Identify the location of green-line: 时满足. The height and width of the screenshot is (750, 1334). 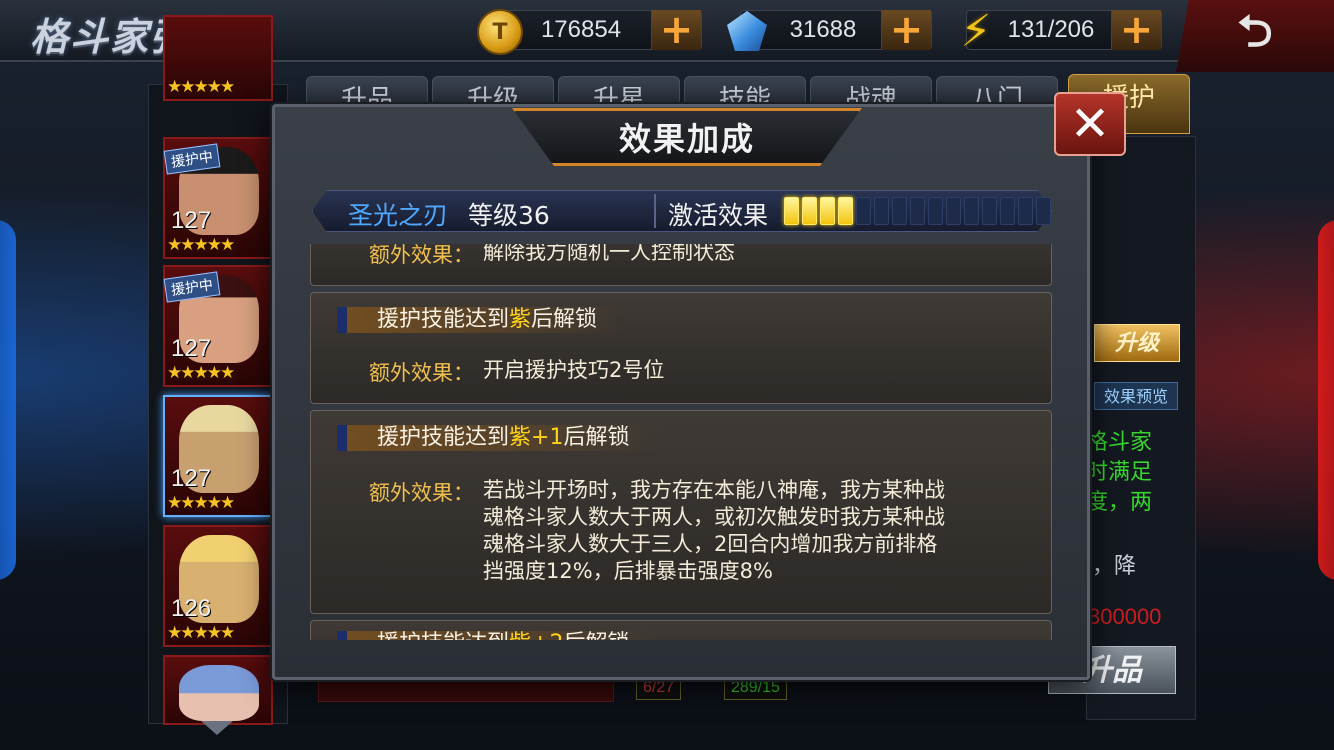
(1119, 472).